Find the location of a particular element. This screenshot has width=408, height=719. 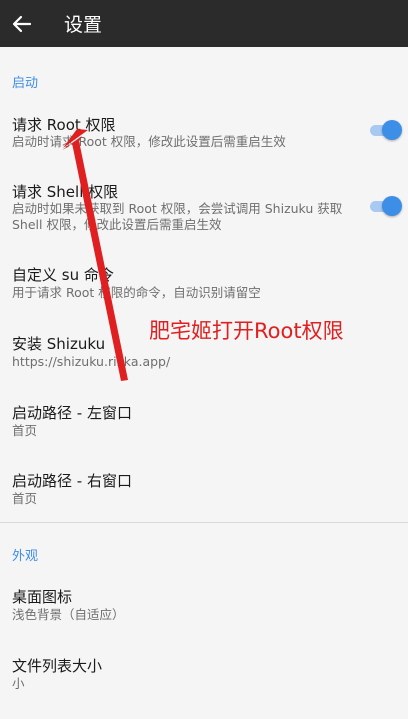

setting-subtitle: 浅色背景（自适应） is located at coordinates (68, 614).